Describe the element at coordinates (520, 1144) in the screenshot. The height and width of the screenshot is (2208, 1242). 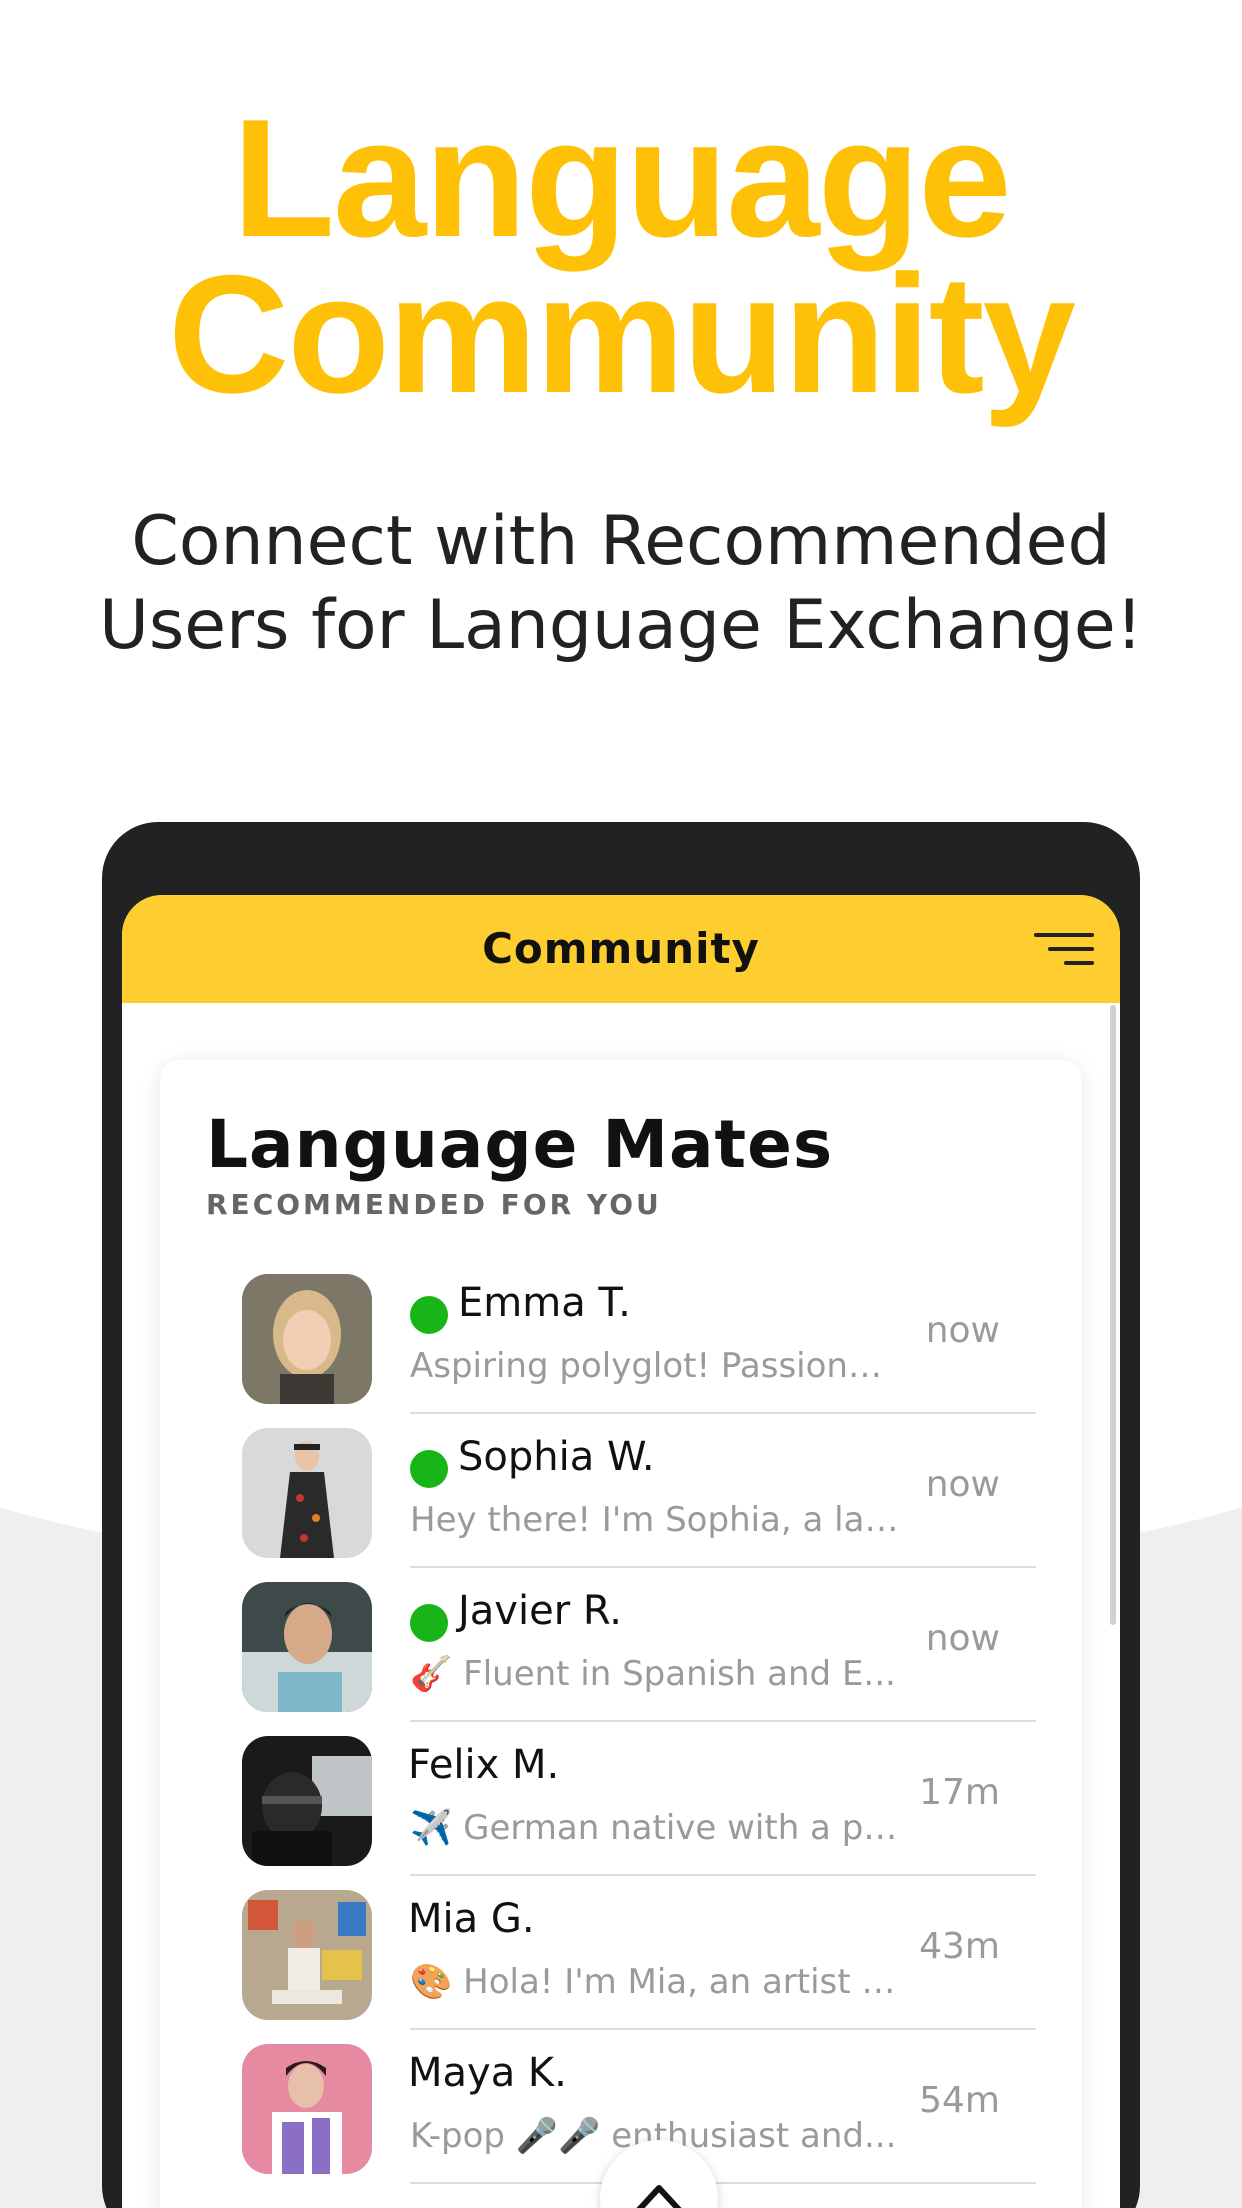
I see `card-title: Language Mates` at that location.